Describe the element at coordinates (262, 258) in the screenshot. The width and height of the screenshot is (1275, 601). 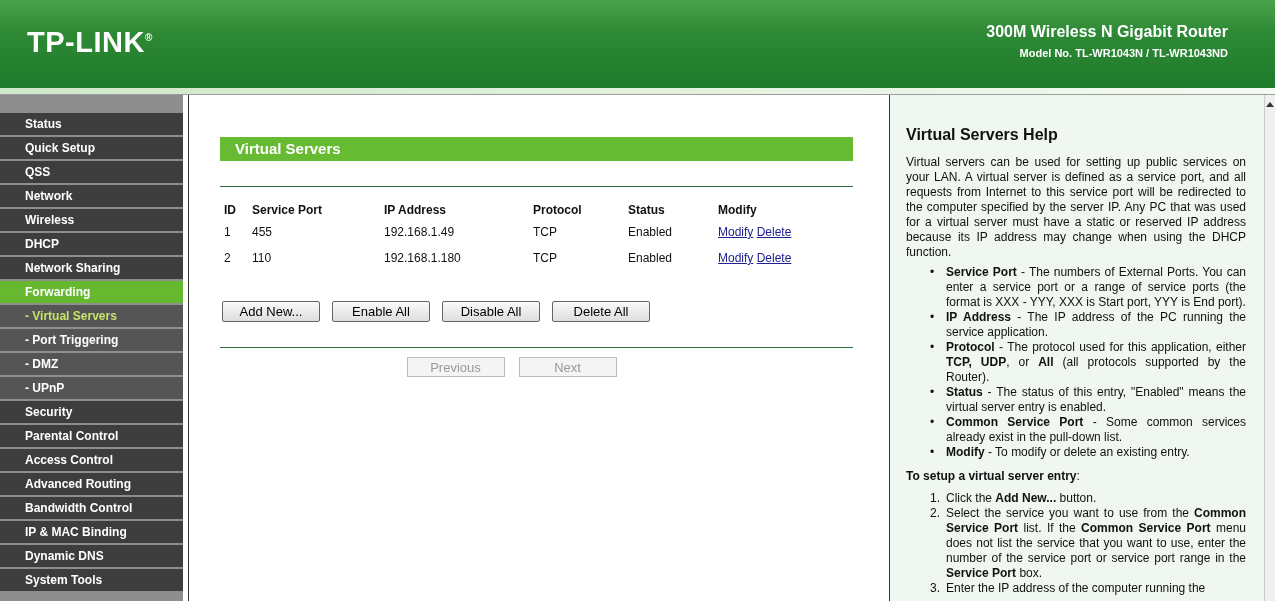
I see `table-cell-text: 110` at that location.